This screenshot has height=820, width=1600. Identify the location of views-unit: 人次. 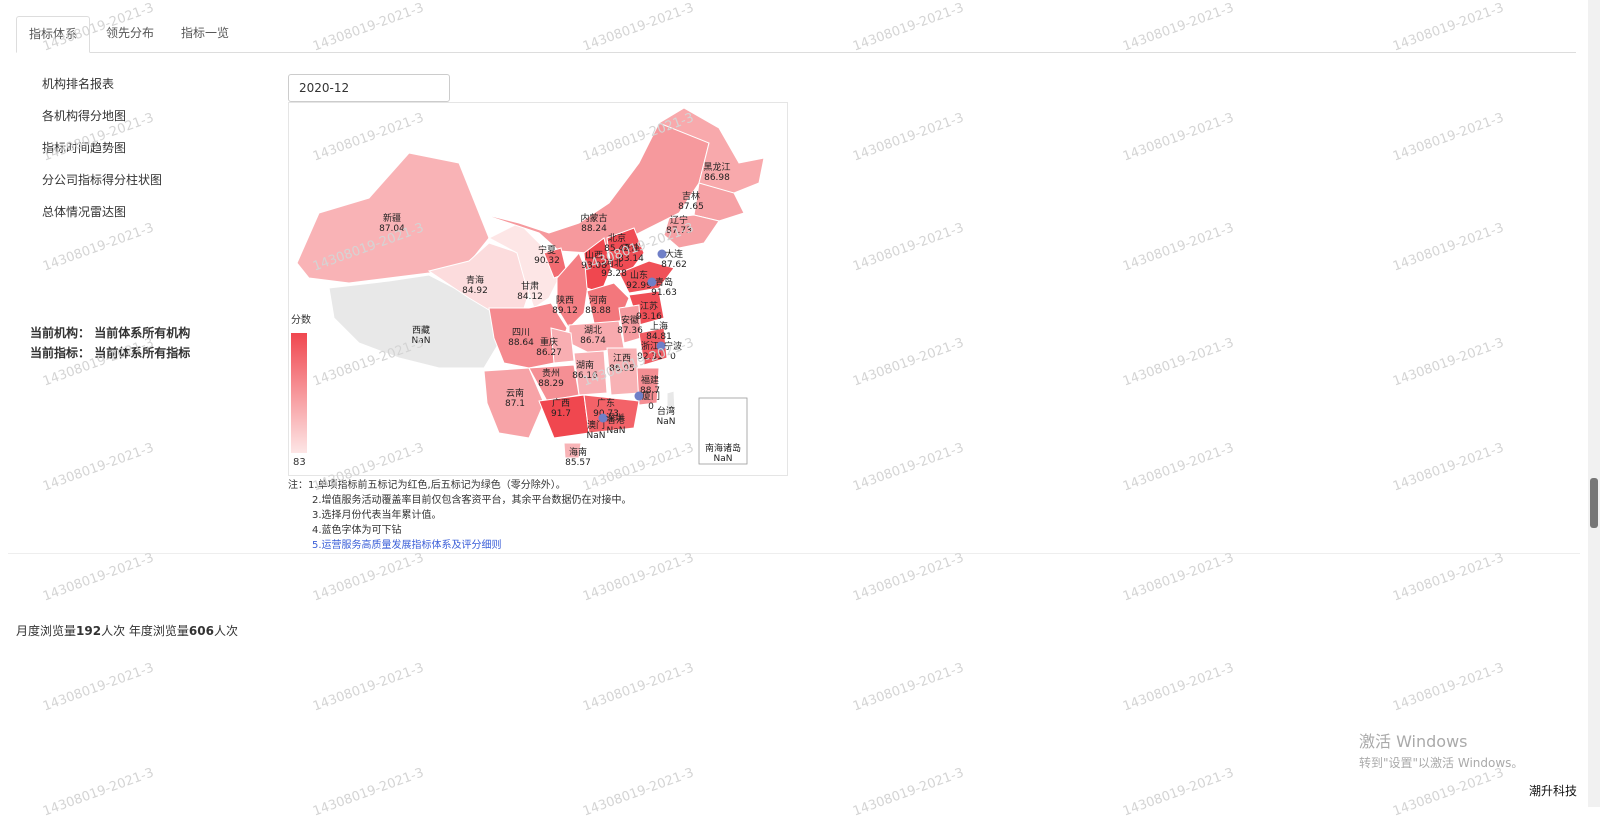
(225, 631).